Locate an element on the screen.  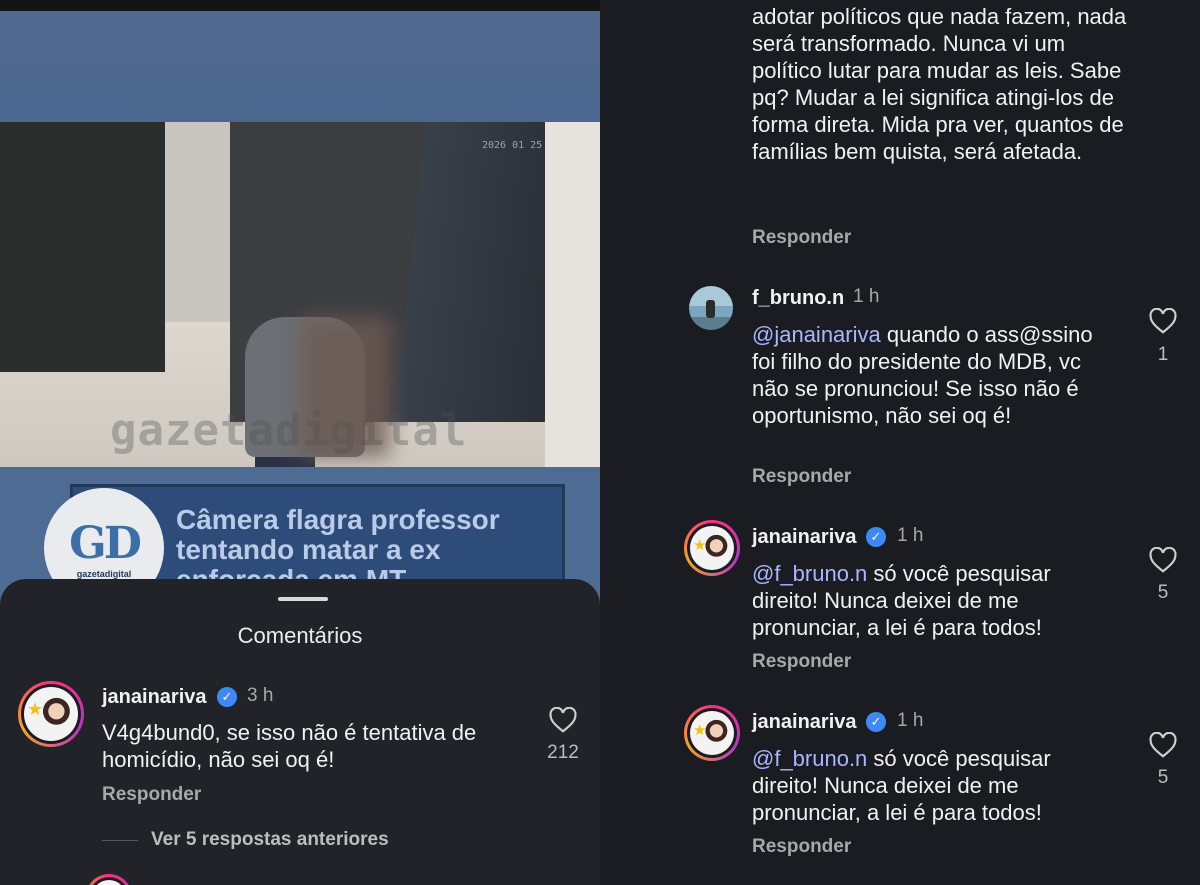
sheet-title: Comentários is located at coordinates (300, 635).